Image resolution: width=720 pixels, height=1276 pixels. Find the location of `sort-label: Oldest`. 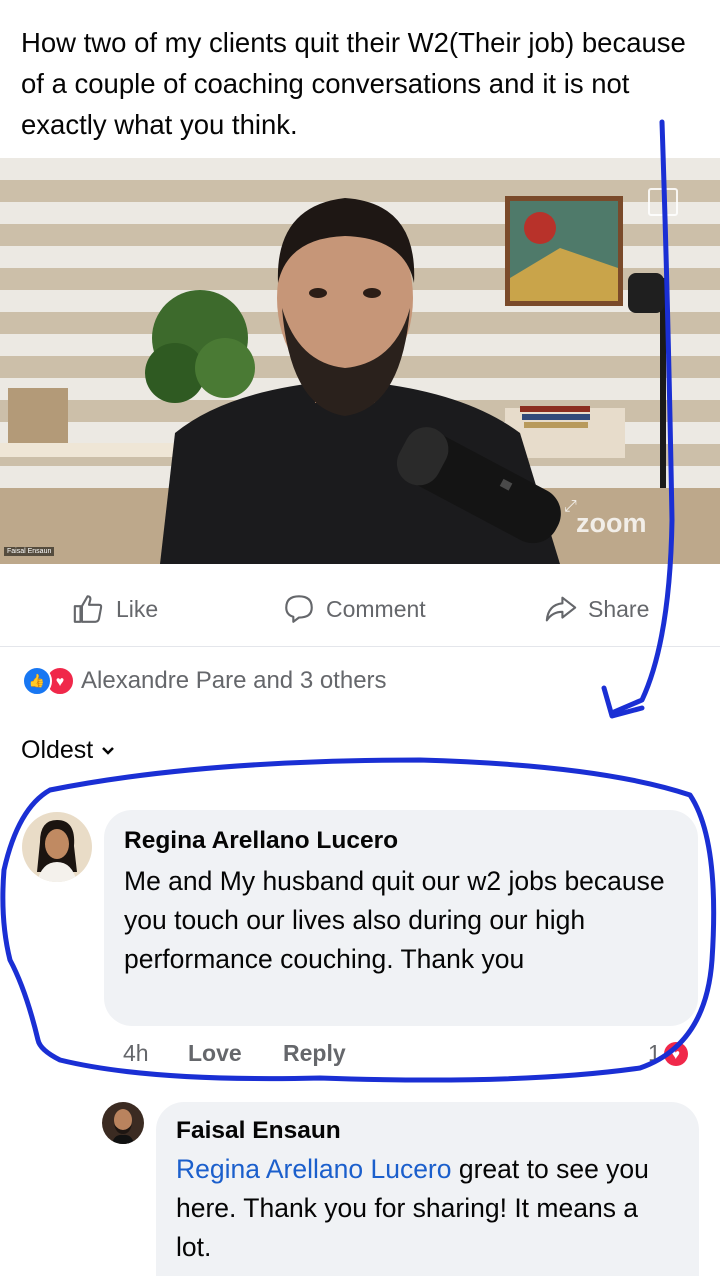

sort-label: Oldest is located at coordinates (57, 750).